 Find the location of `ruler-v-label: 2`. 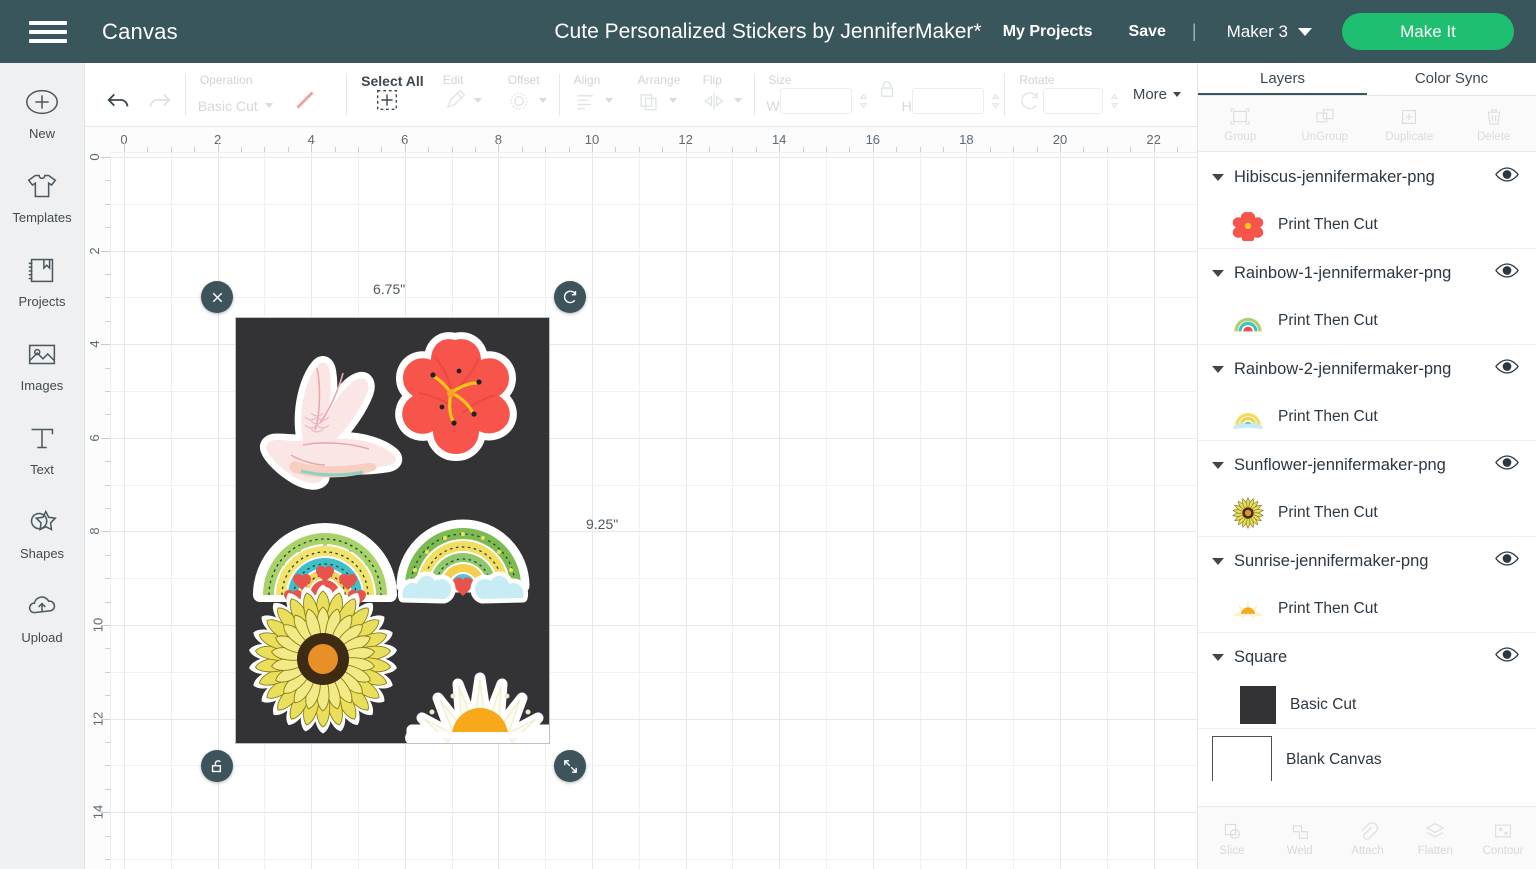

ruler-v-label: 2 is located at coordinates (95, 250).